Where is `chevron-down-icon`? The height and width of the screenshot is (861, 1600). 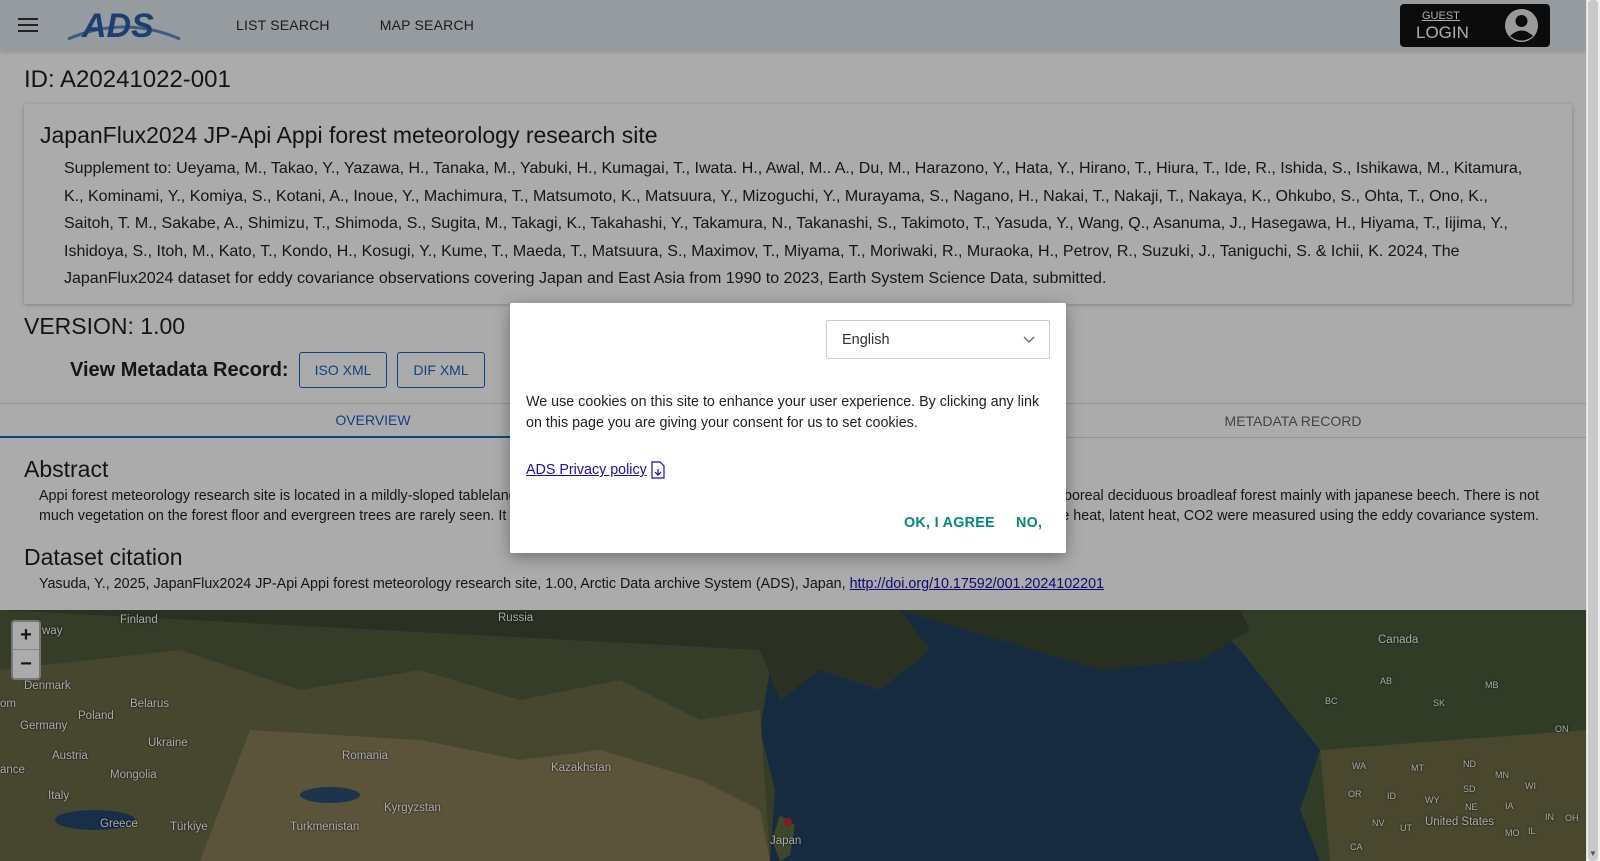 chevron-down-icon is located at coordinates (1029, 339).